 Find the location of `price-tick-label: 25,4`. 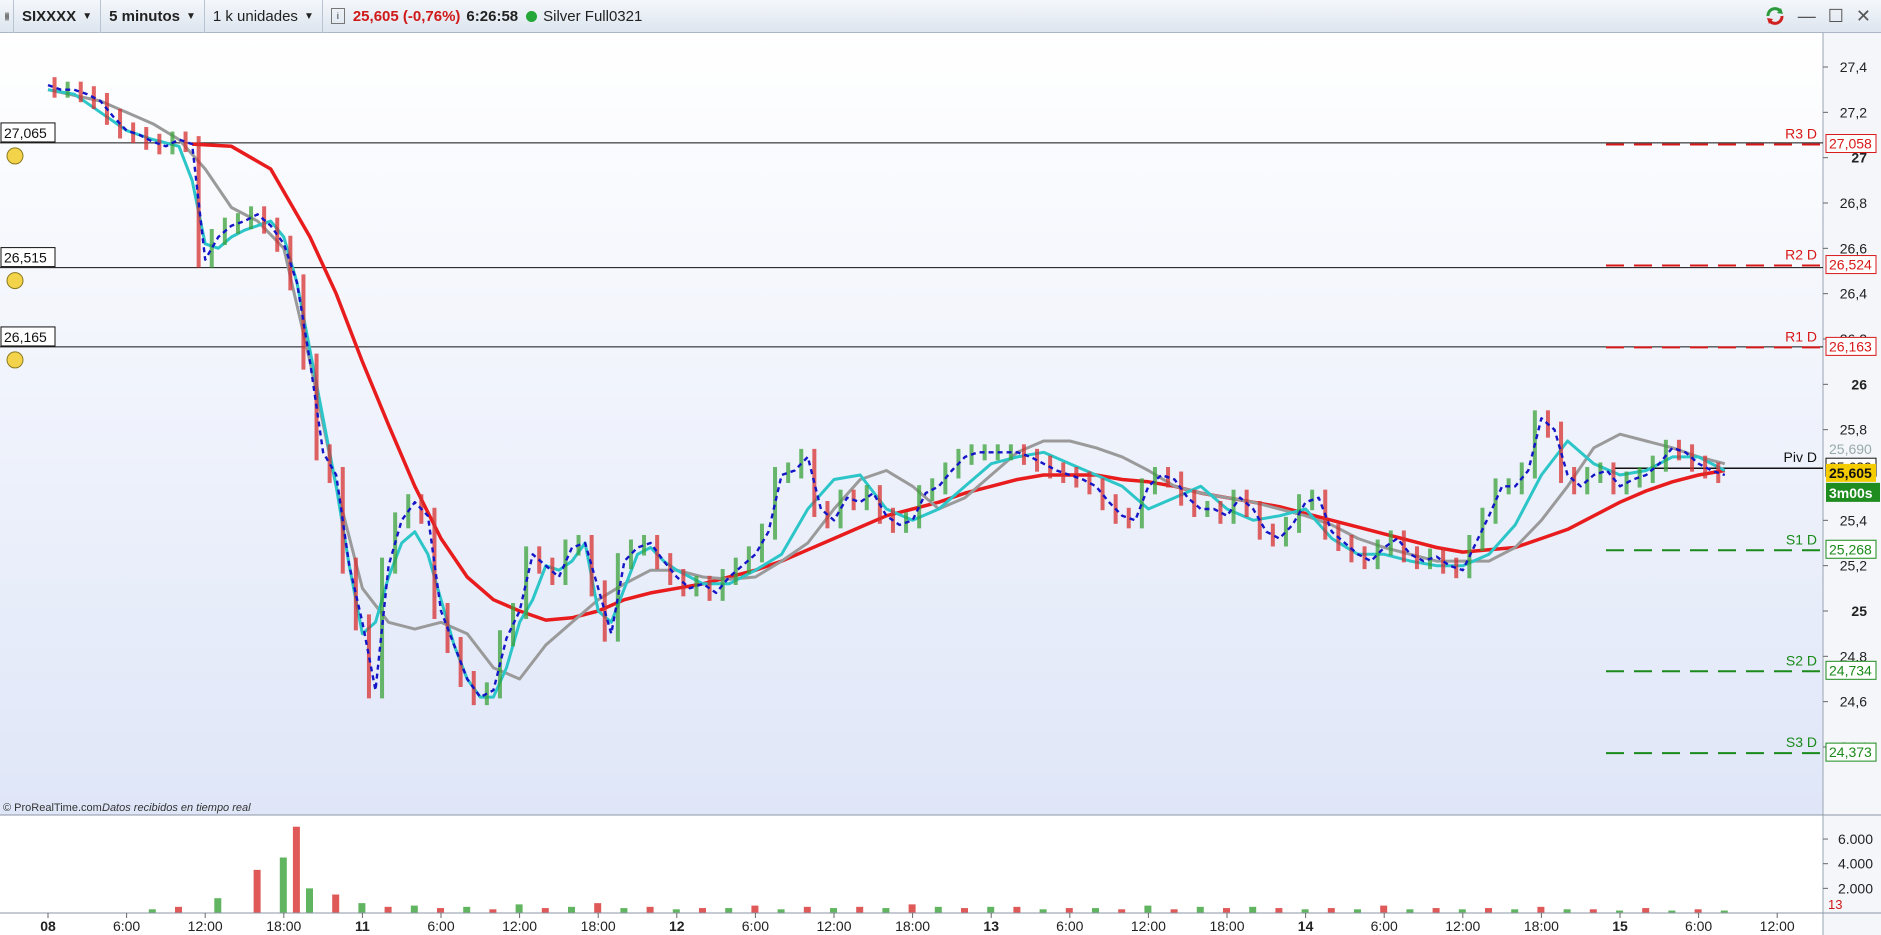

price-tick-label: 25,4 is located at coordinates (1853, 520).